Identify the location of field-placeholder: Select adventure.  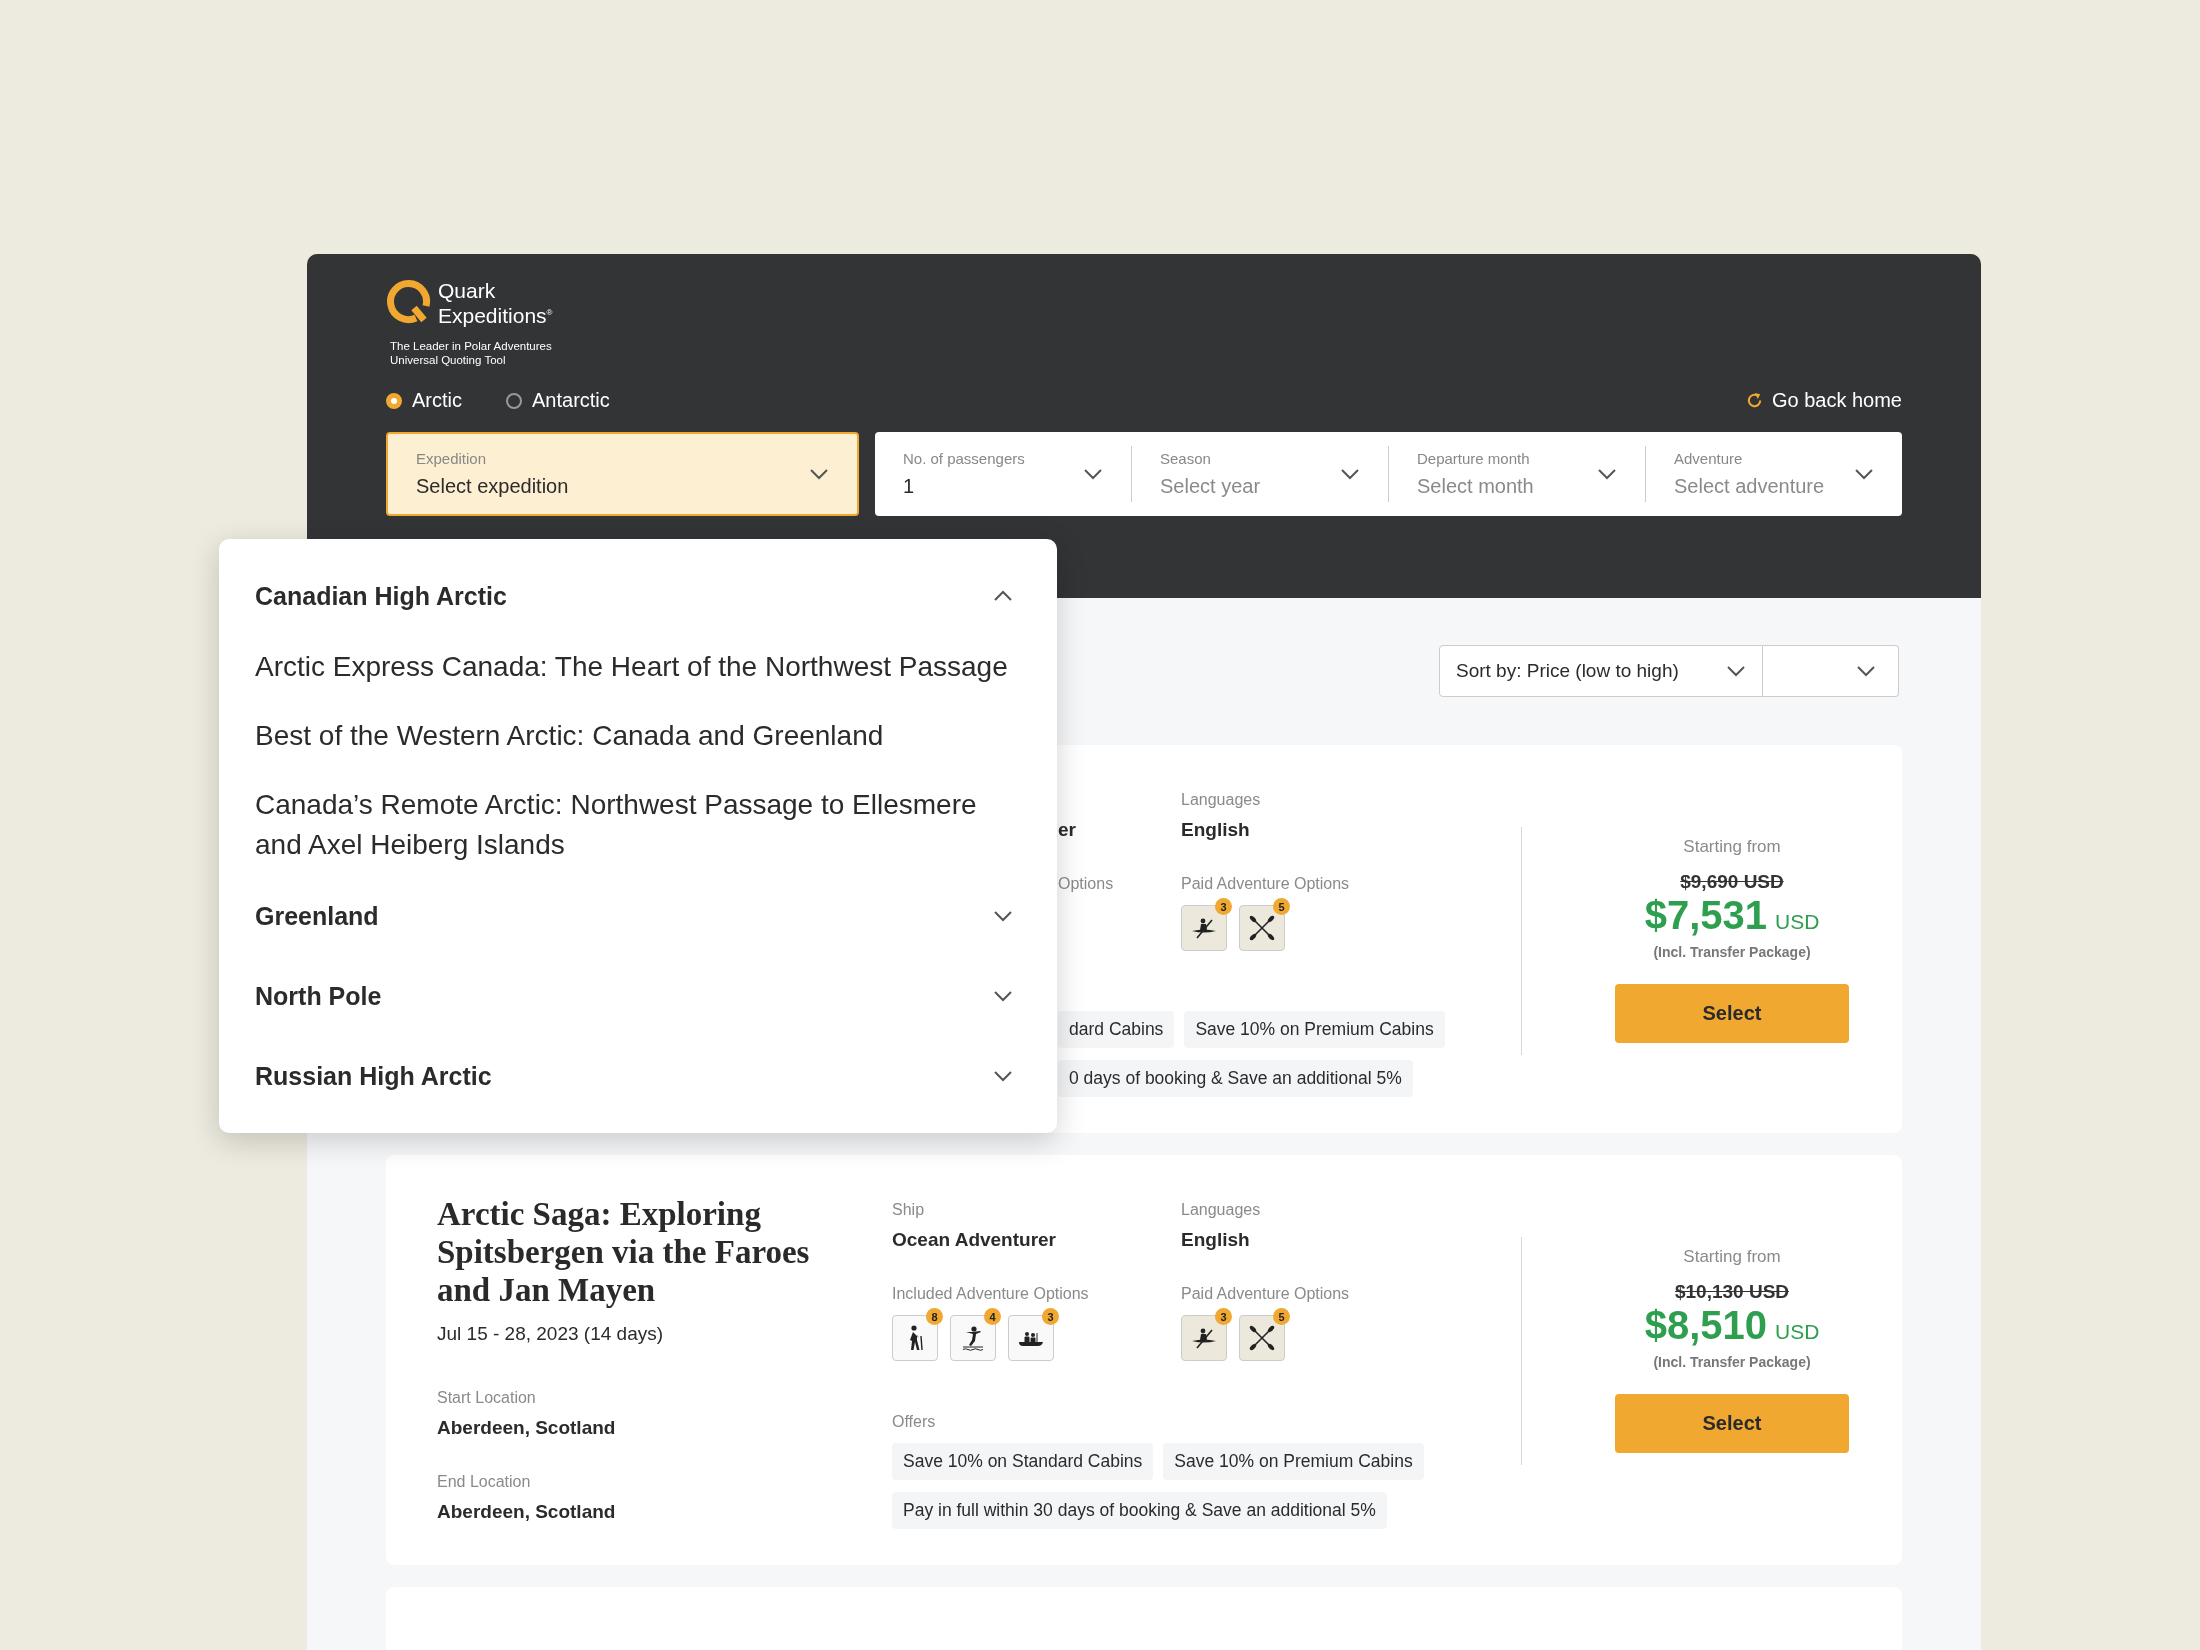
(1749, 486).